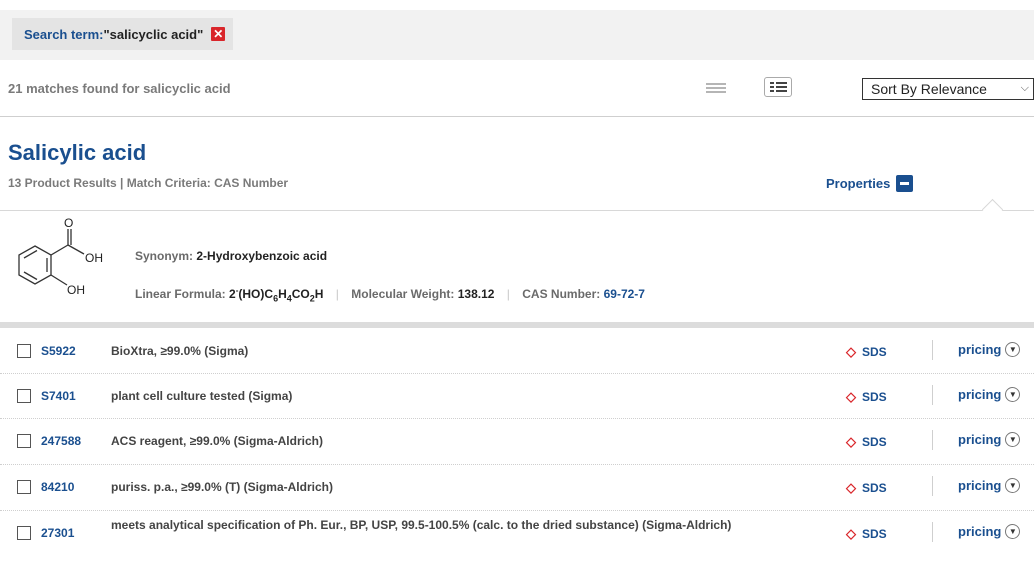 The width and height of the screenshot is (1034, 570). Describe the element at coordinates (57, 533) in the screenshot. I see `product-code-link: 27301` at that location.